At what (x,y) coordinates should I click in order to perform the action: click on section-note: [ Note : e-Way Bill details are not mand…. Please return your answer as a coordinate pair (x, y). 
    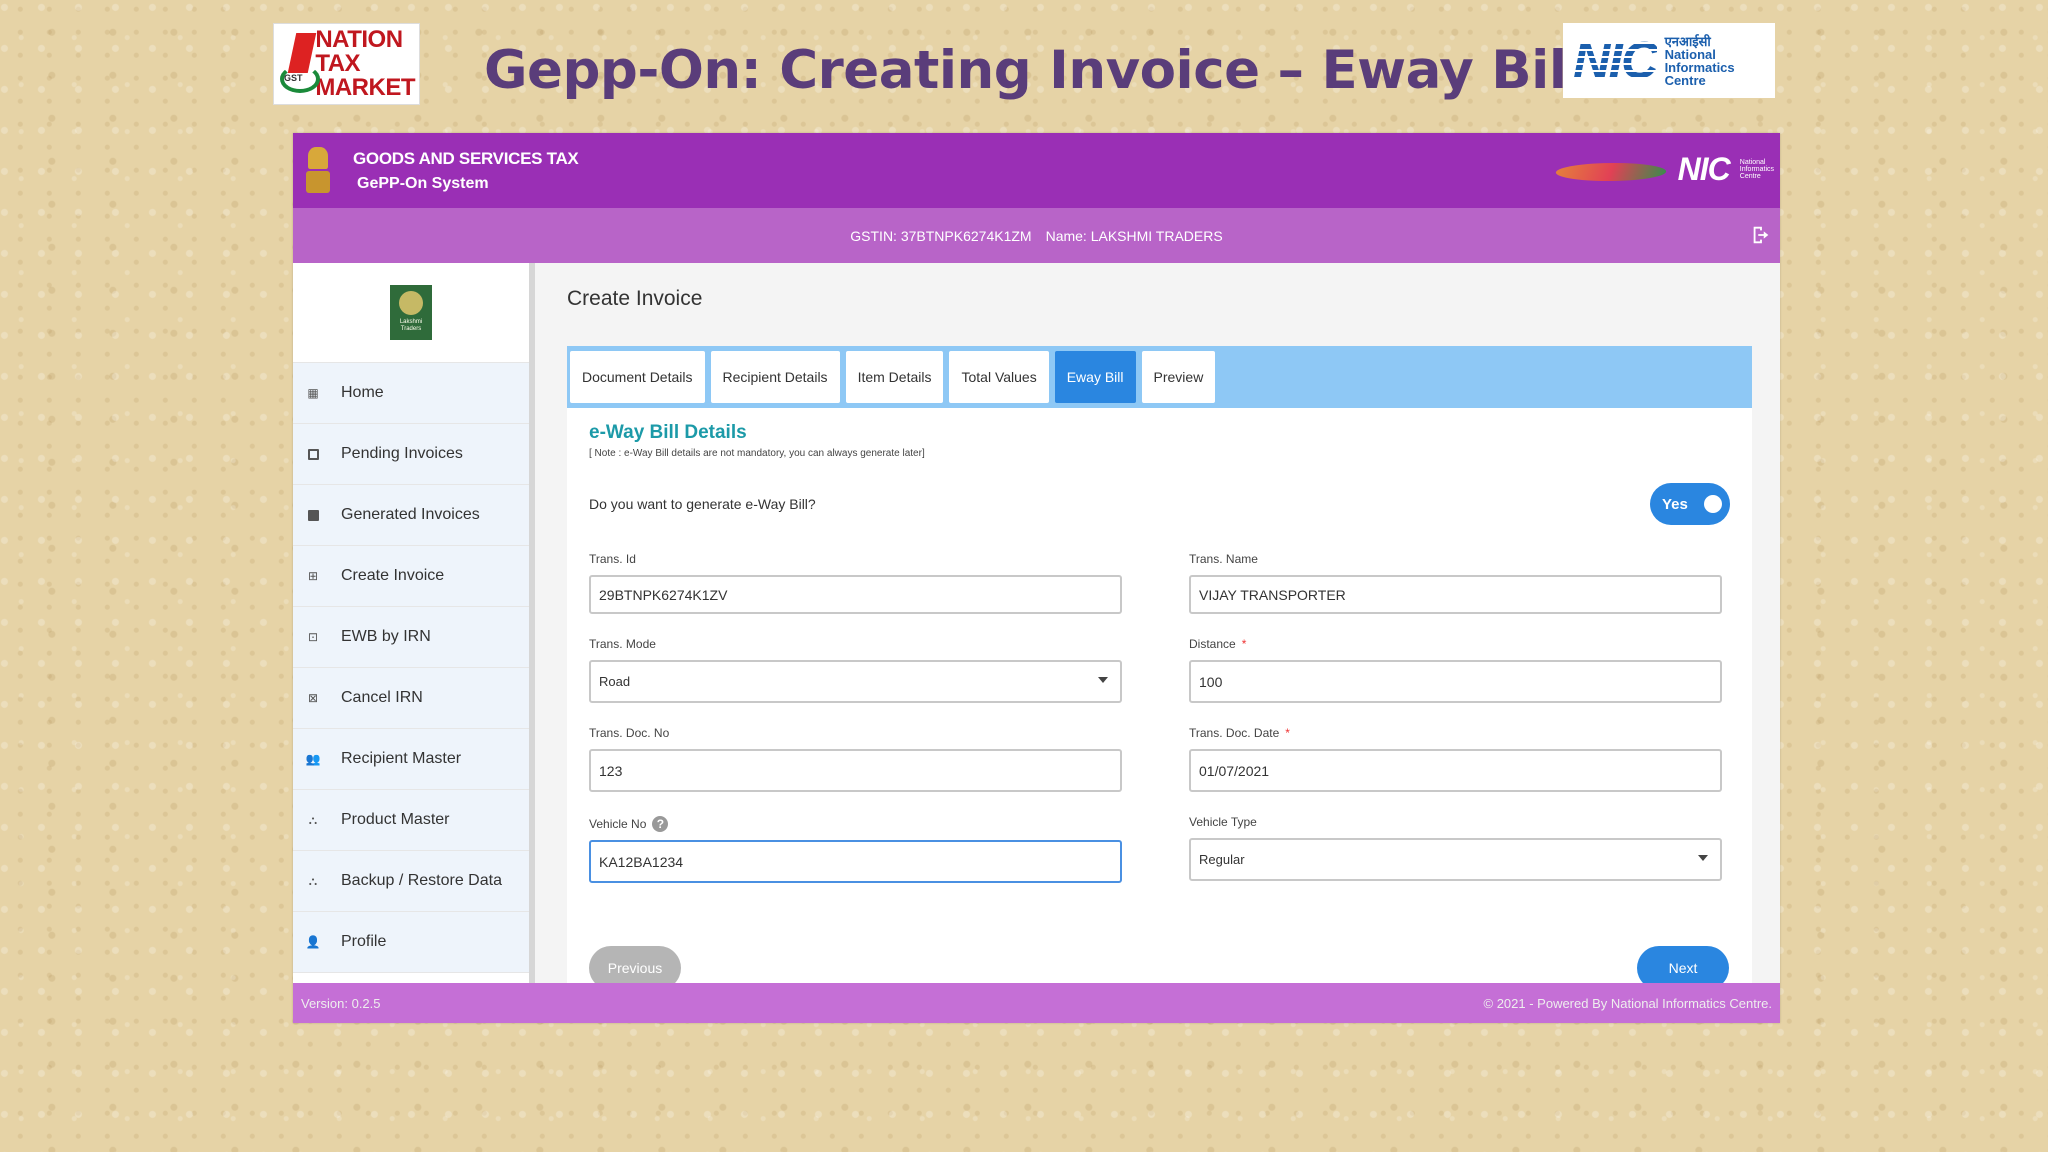
    Looking at the image, I should click on (757, 453).